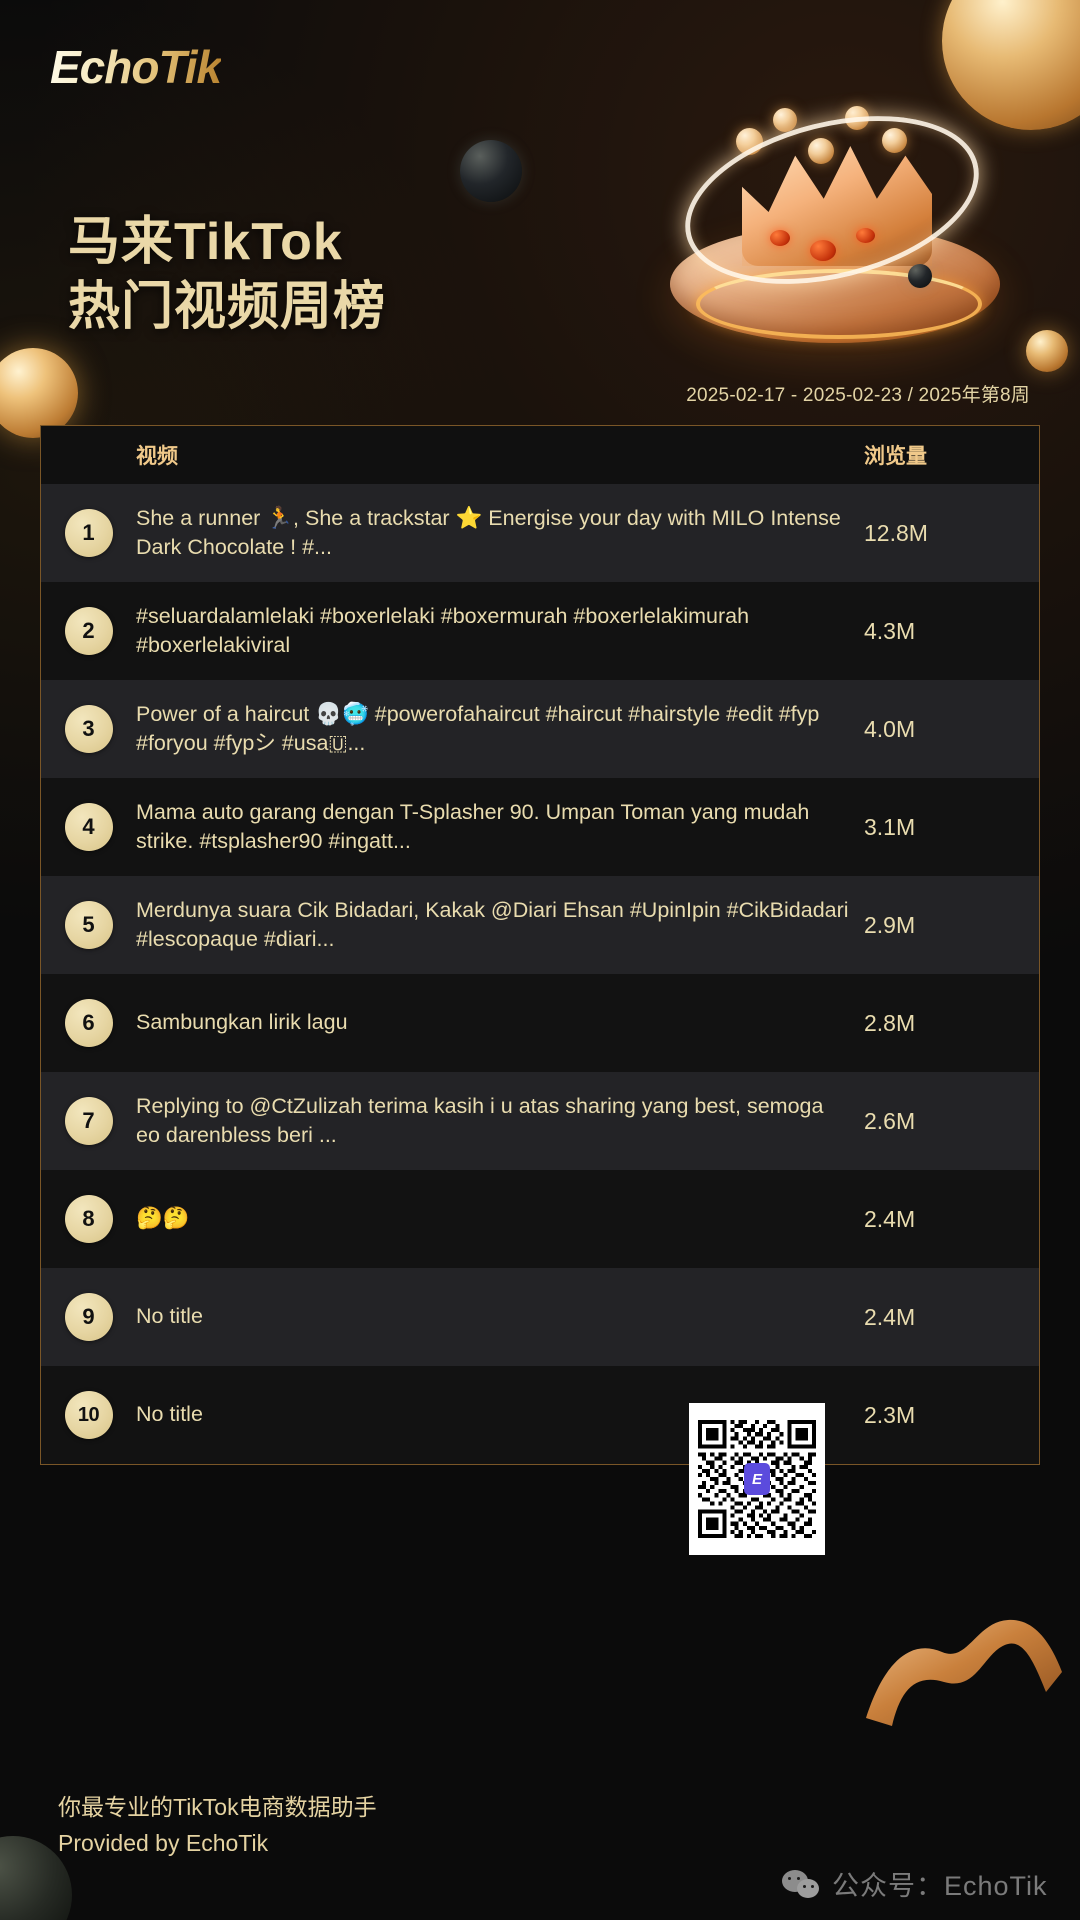  I want to click on rank-cell: 7, so click(88, 1121).